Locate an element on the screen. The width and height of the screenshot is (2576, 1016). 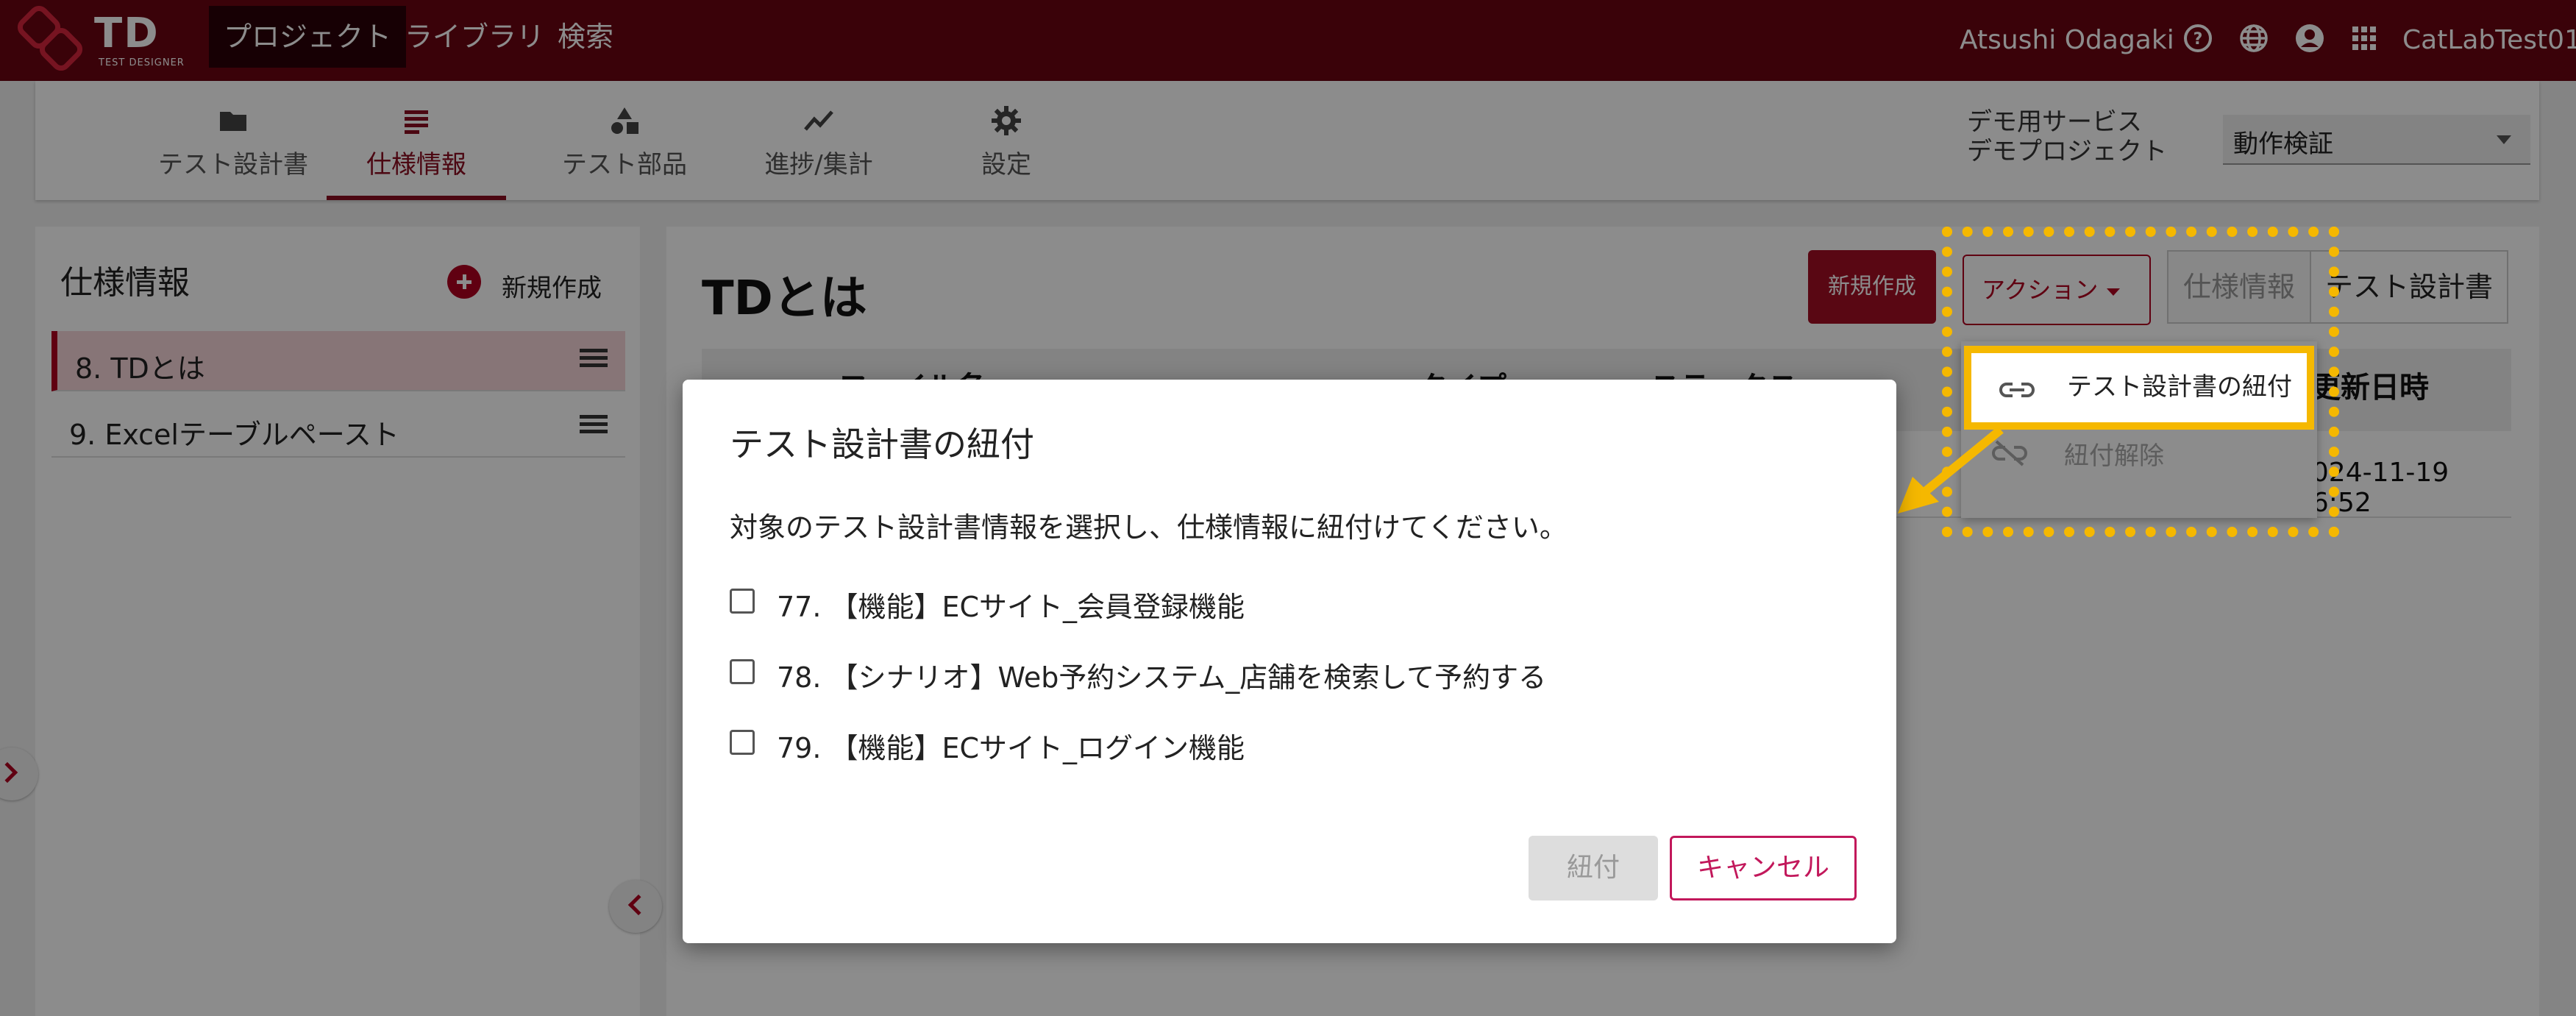
option-label: 78. 【シナリオ】Web予約システム_店舗を検索して予約する is located at coordinates (1162, 677).